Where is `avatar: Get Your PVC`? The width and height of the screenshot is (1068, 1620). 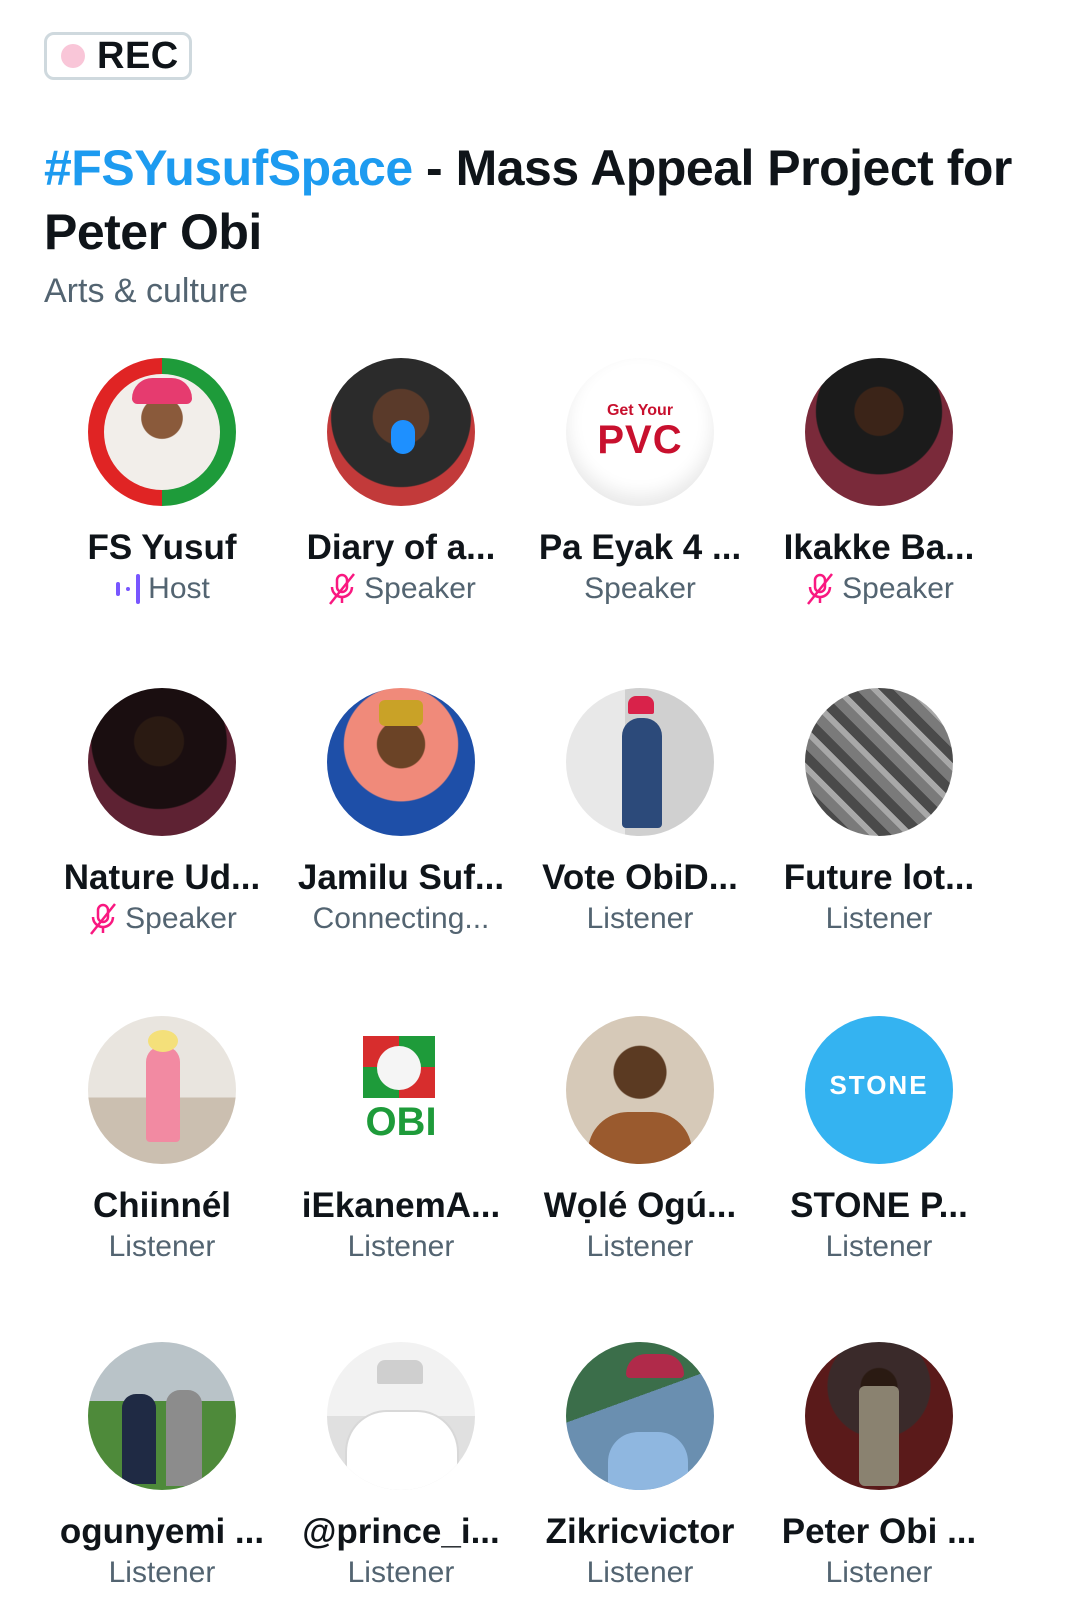
avatar: Get Your PVC is located at coordinates (640, 432).